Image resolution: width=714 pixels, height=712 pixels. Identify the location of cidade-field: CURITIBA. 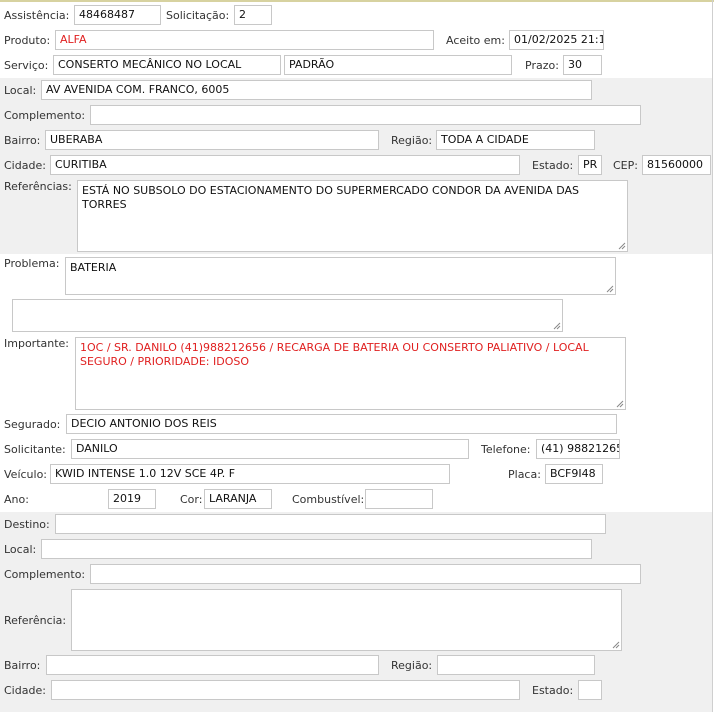
(285, 165).